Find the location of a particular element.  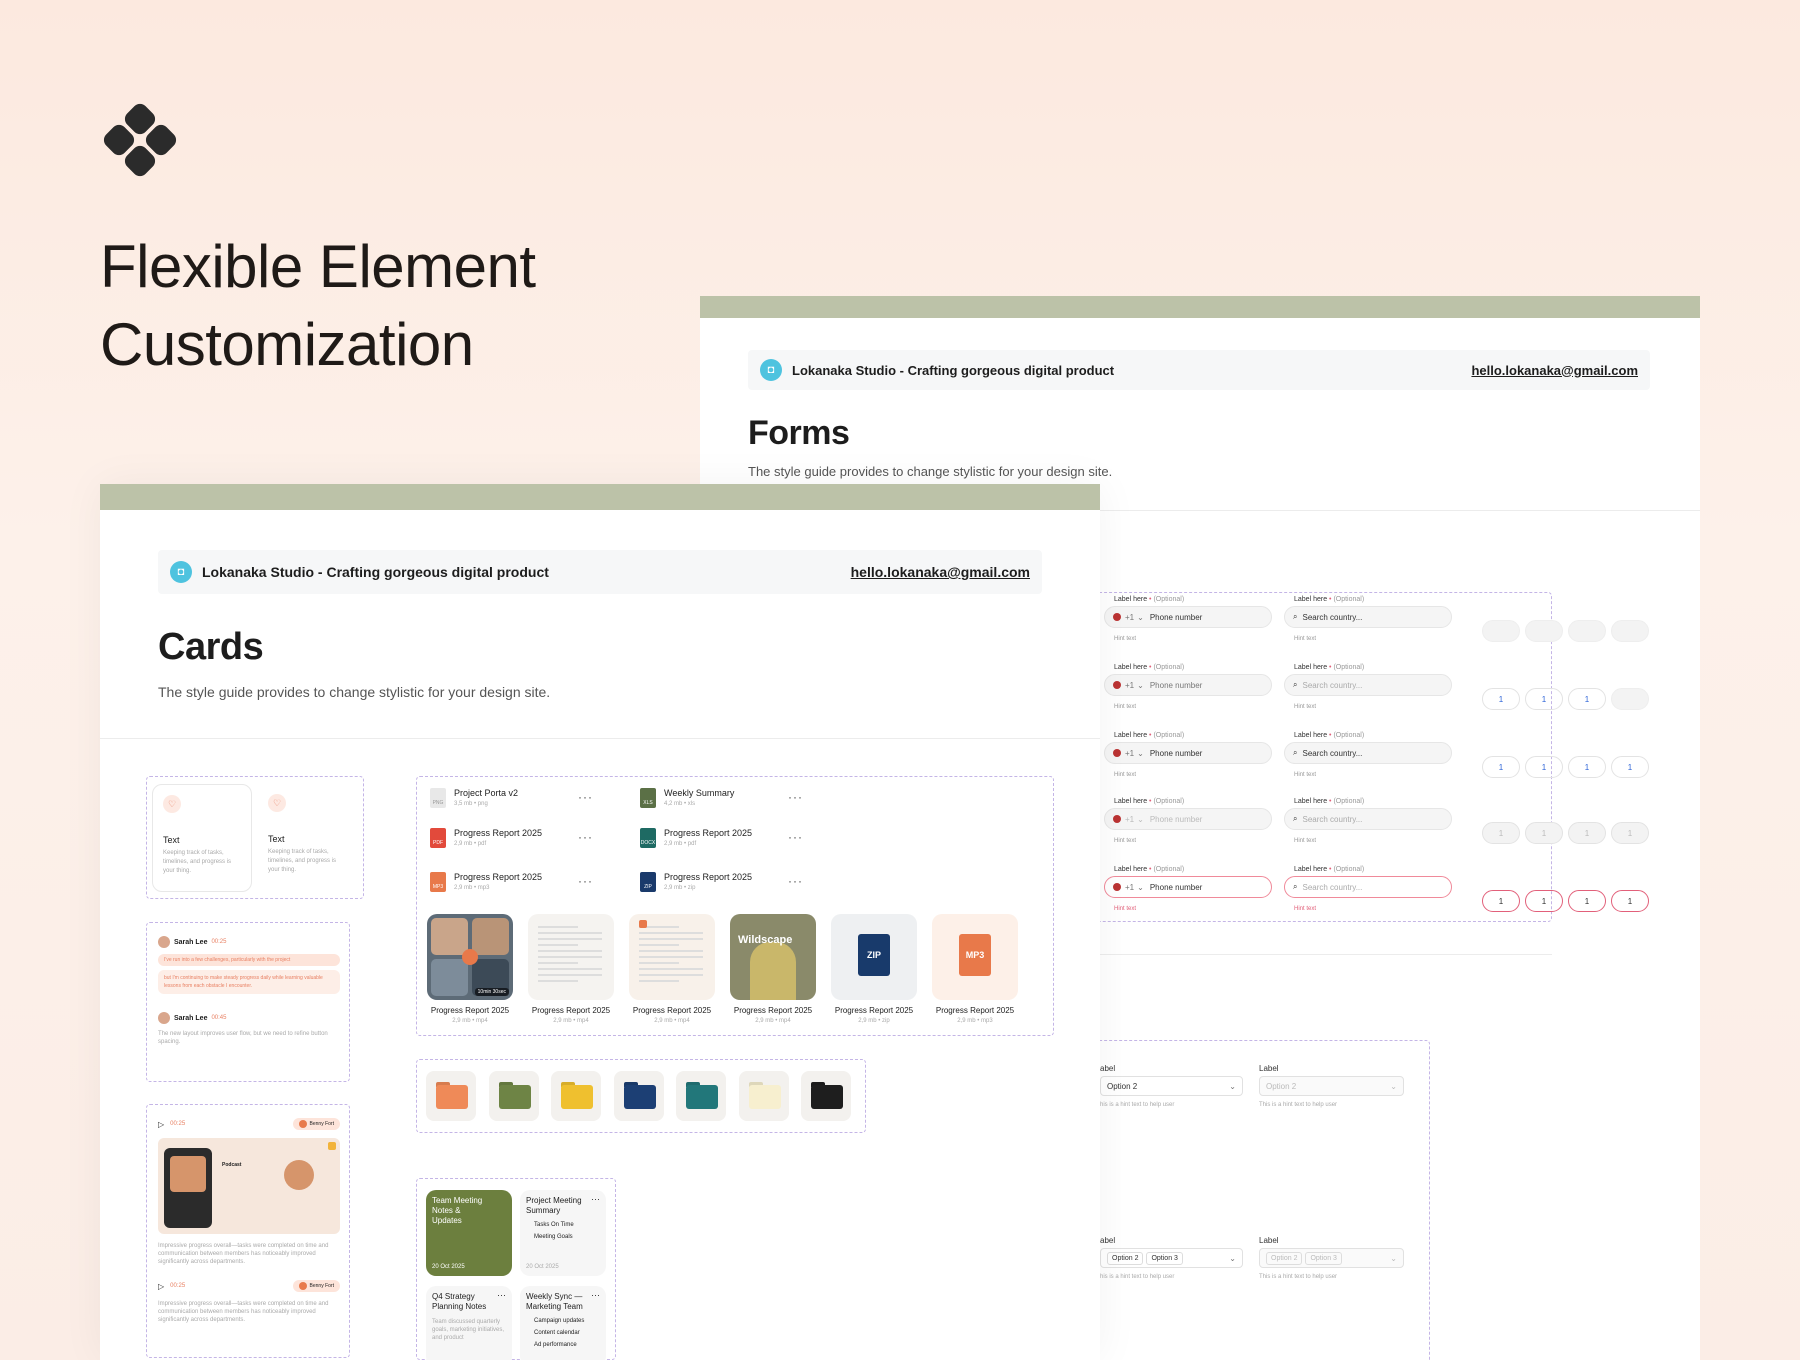

select-dropdown-1: Option 2 ⌄ is located at coordinates (1171, 1086).